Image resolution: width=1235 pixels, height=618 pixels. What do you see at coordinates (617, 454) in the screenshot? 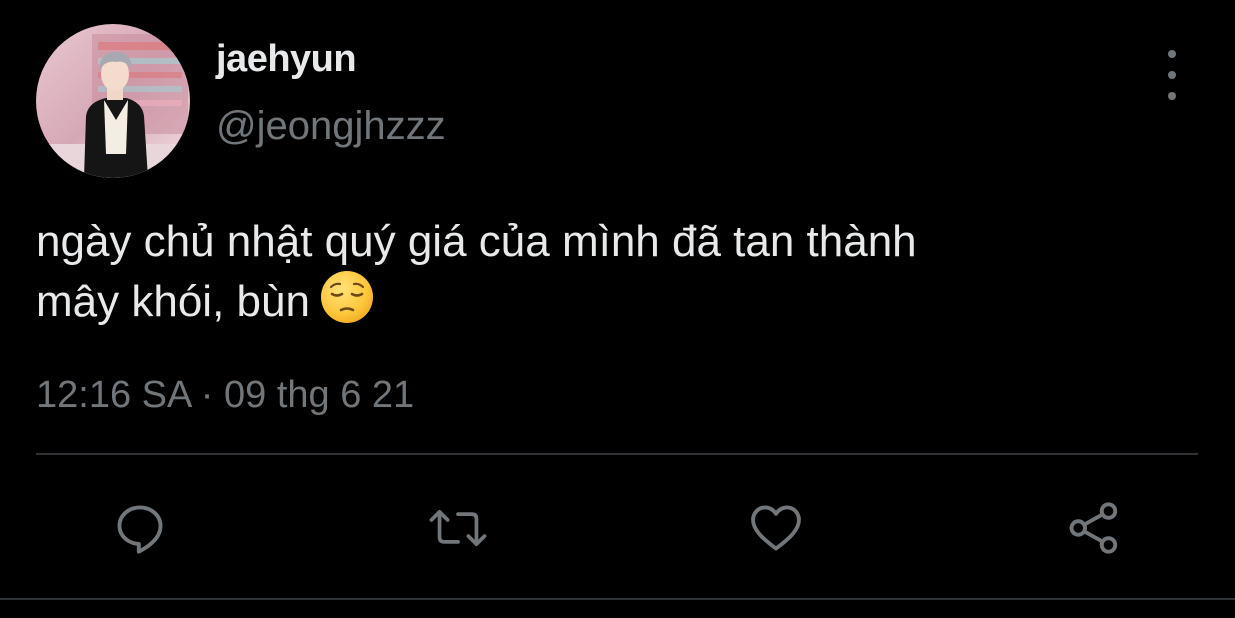
I see `divider` at bounding box center [617, 454].